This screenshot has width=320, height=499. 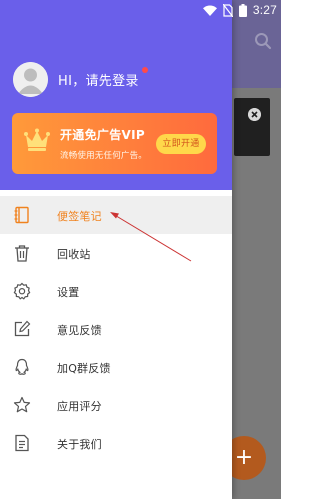 I want to click on menu-item-about: 关于我们, so click(x=116, y=443).